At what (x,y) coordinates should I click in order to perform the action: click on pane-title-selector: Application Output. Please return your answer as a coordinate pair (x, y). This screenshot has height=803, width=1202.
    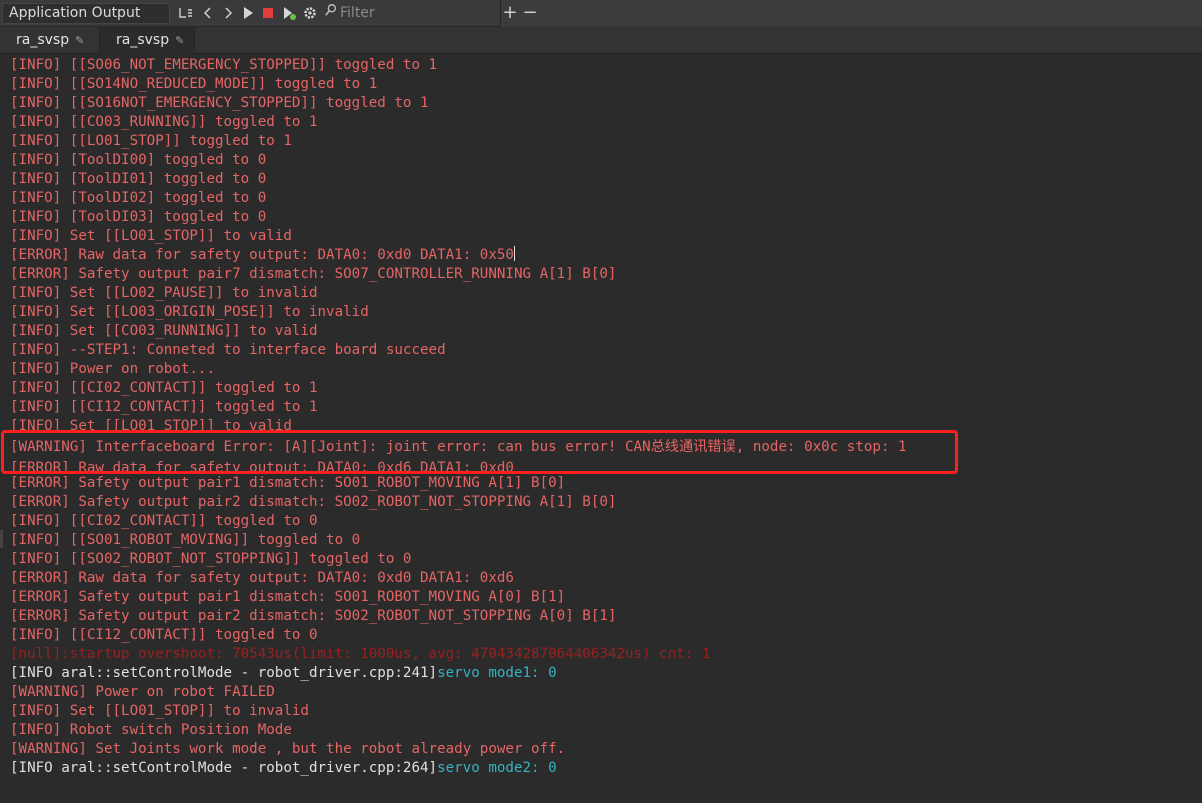
    Looking at the image, I should click on (86, 13).